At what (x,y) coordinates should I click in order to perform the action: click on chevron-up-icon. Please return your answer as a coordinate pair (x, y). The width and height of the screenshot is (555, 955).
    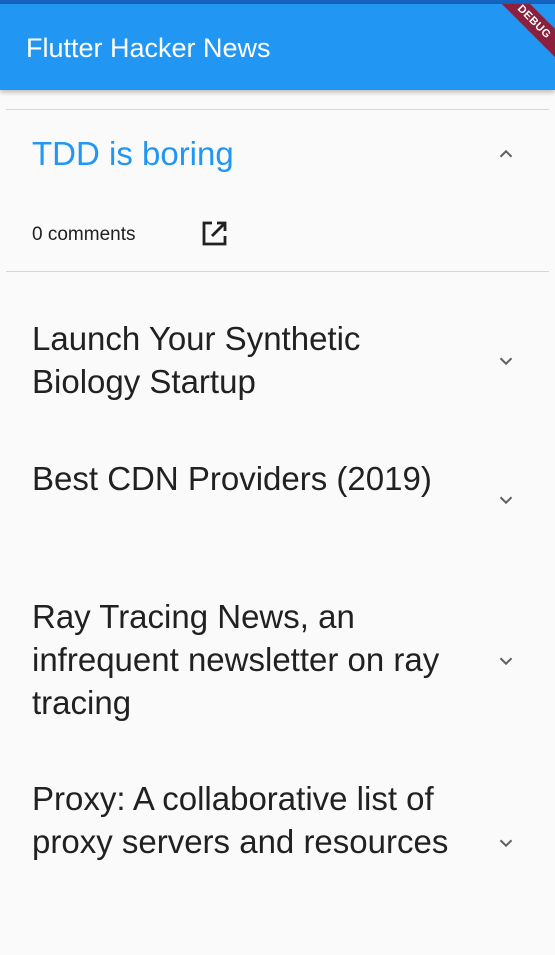
    Looking at the image, I should click on (506, 154).